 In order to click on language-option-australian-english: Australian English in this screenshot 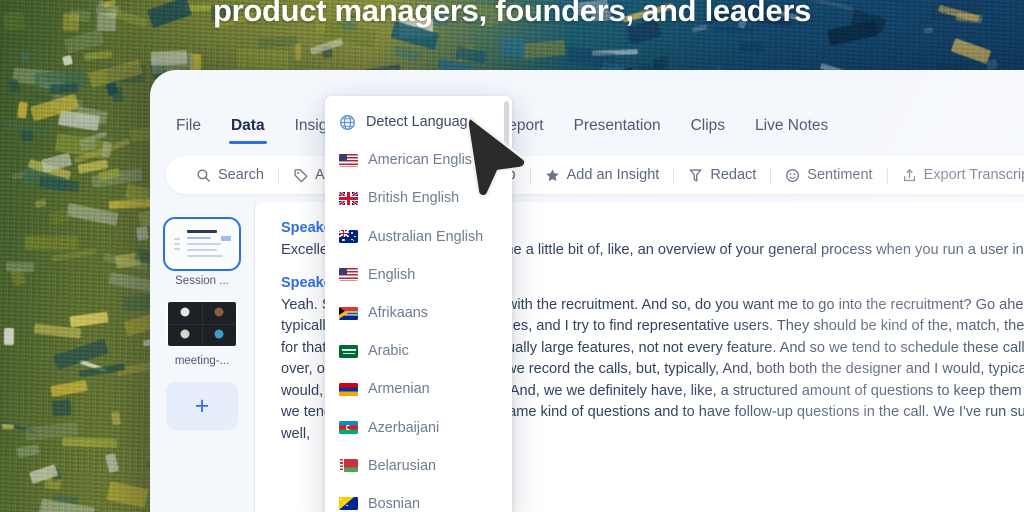, I will do `click(418, 237)`.